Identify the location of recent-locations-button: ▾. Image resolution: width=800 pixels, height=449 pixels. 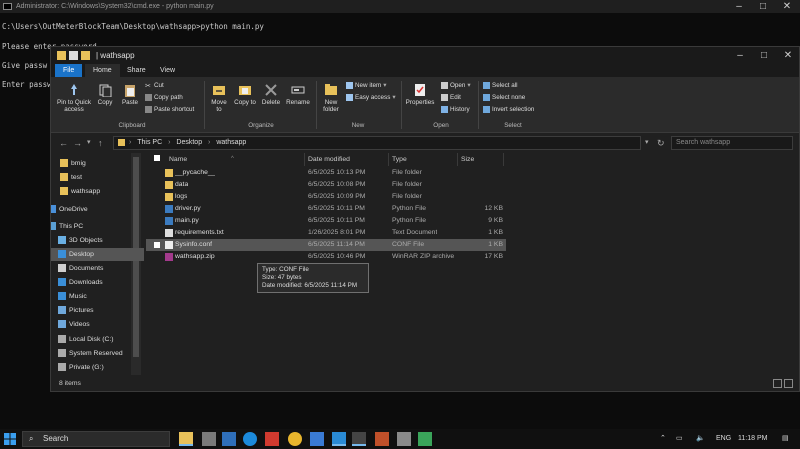
(89, 143).